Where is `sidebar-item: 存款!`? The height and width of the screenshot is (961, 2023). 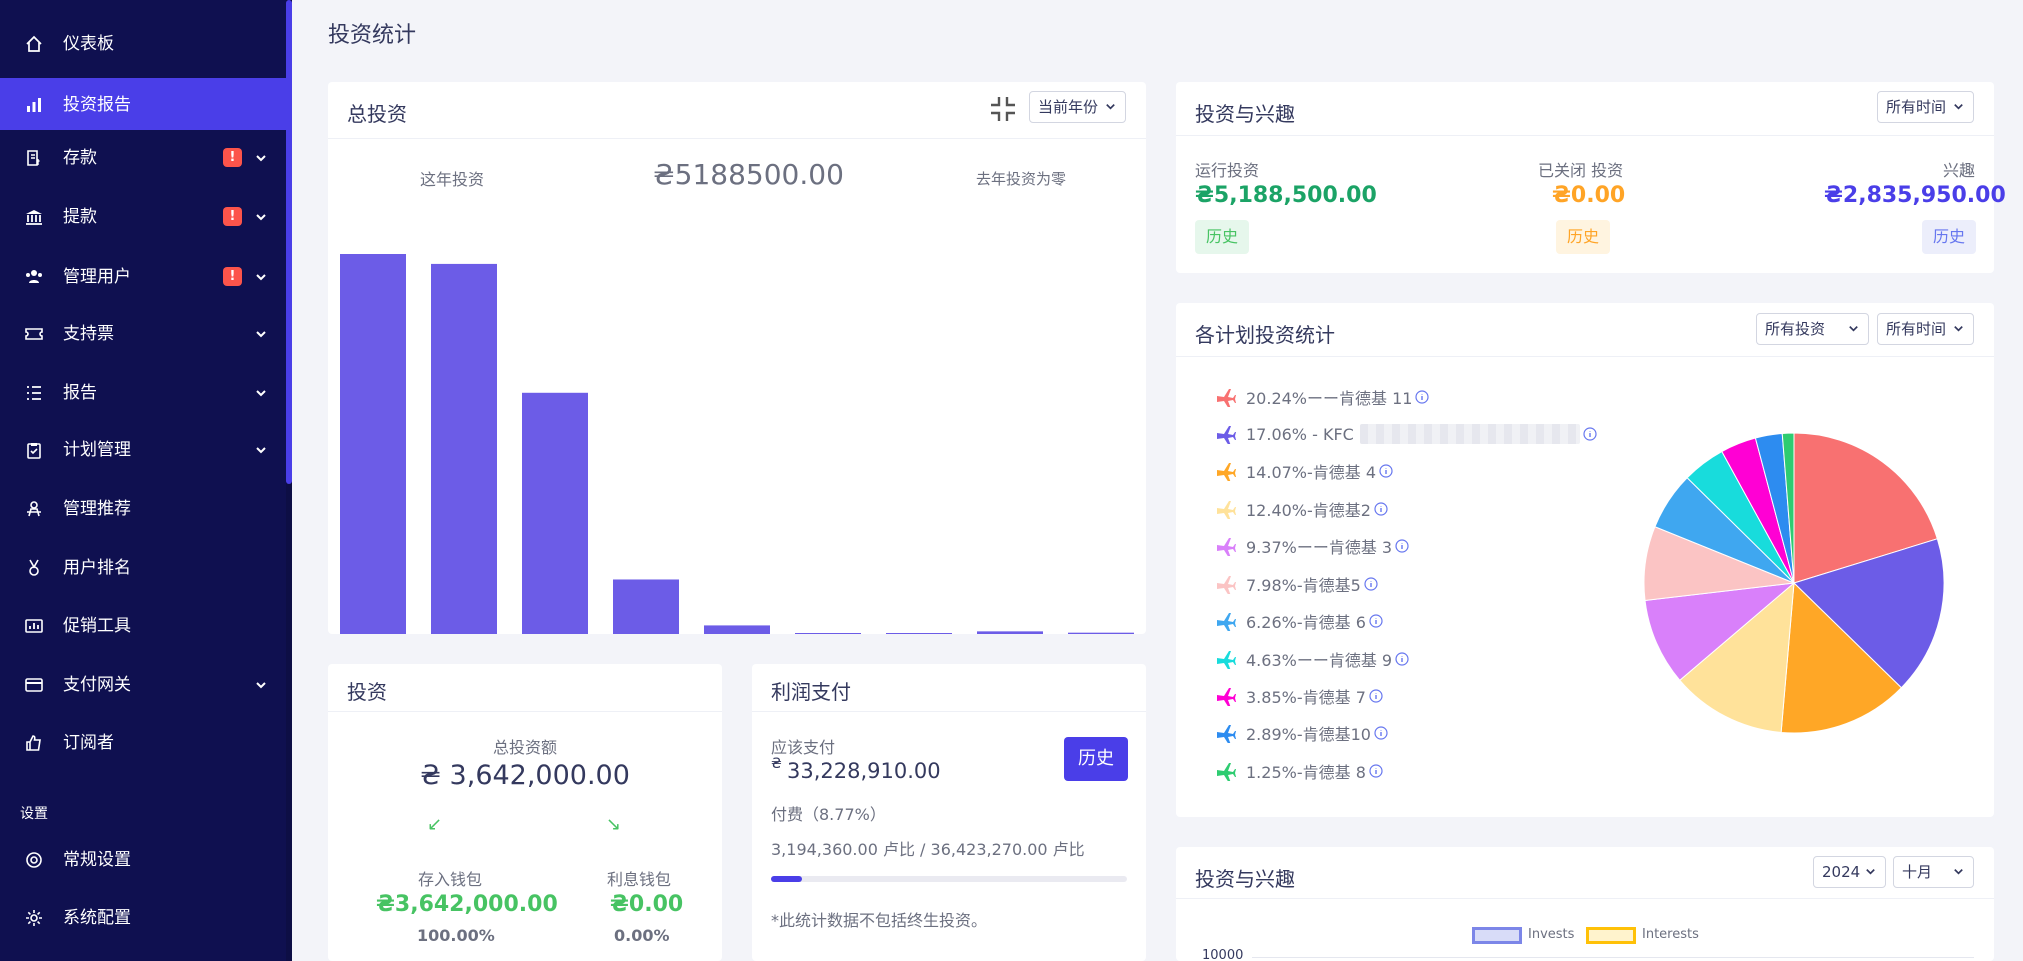 sidebar-item: 存款! is located at coordinates (143, 158).